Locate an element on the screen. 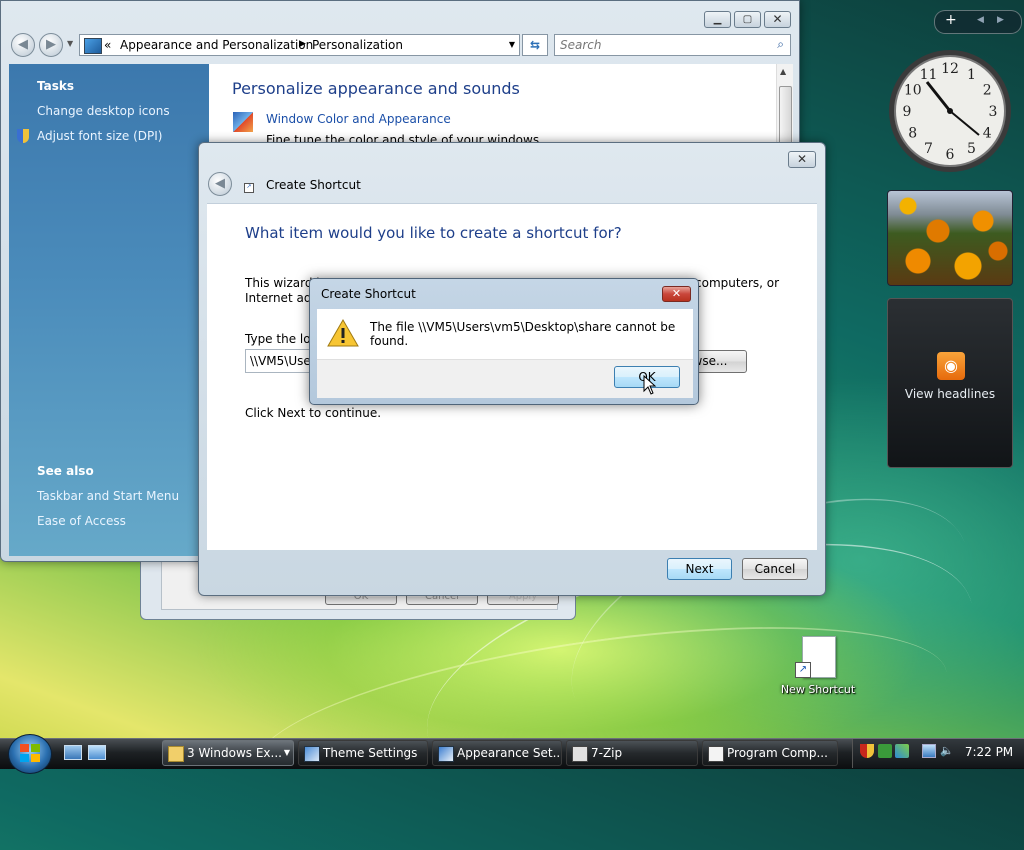  search-input: Search is located at coordinates (581, 45).